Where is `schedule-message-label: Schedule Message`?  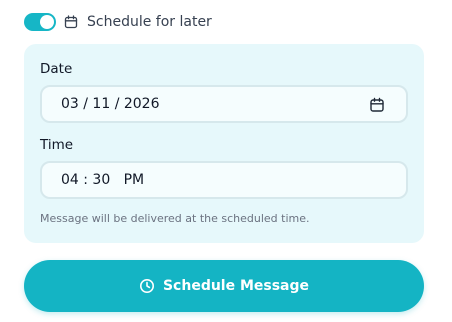
schedule-message-label: Schedule Message is located at coordinates (236, 286).